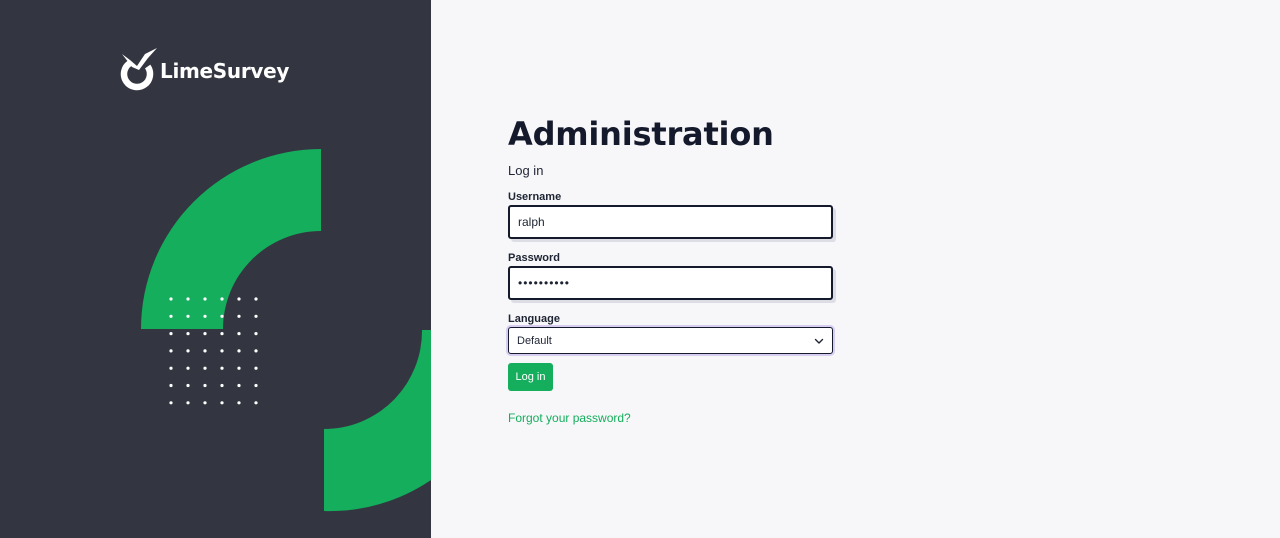  Describe the element at coordinates (534, 340) in the screenshot. I see `language-selected-value: Default` at that location.